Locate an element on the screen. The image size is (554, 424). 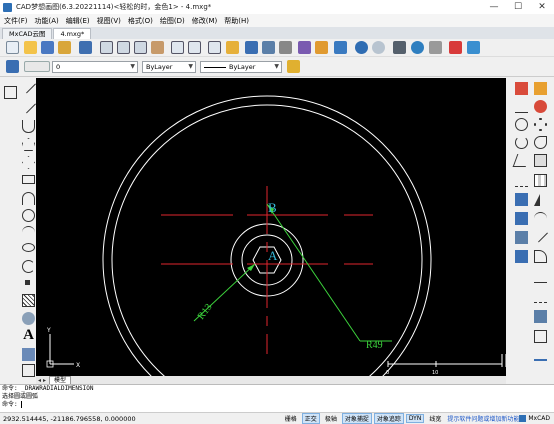
eraser-icon is located at coordinates (521, 88).